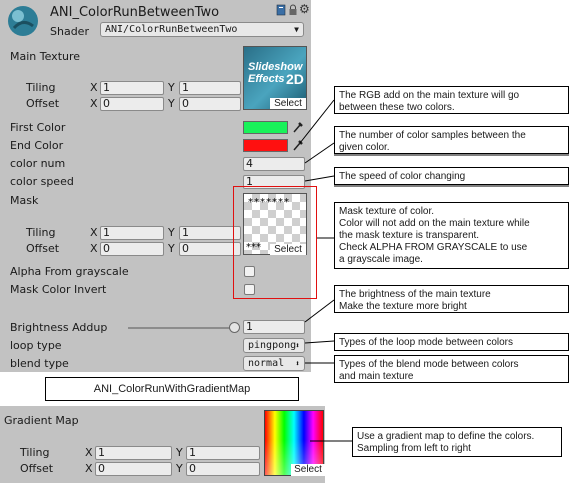 Image resolution: width=576 pixels, height=483 pixels. I want to click on connector-loop-type, so click(319, 342).